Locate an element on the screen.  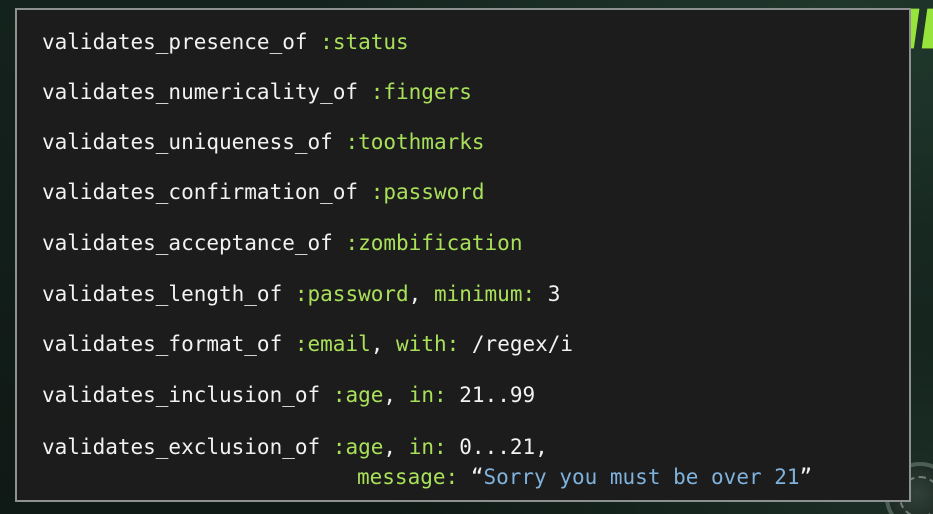
open-quote: “ is located at coordinates (477, 477).